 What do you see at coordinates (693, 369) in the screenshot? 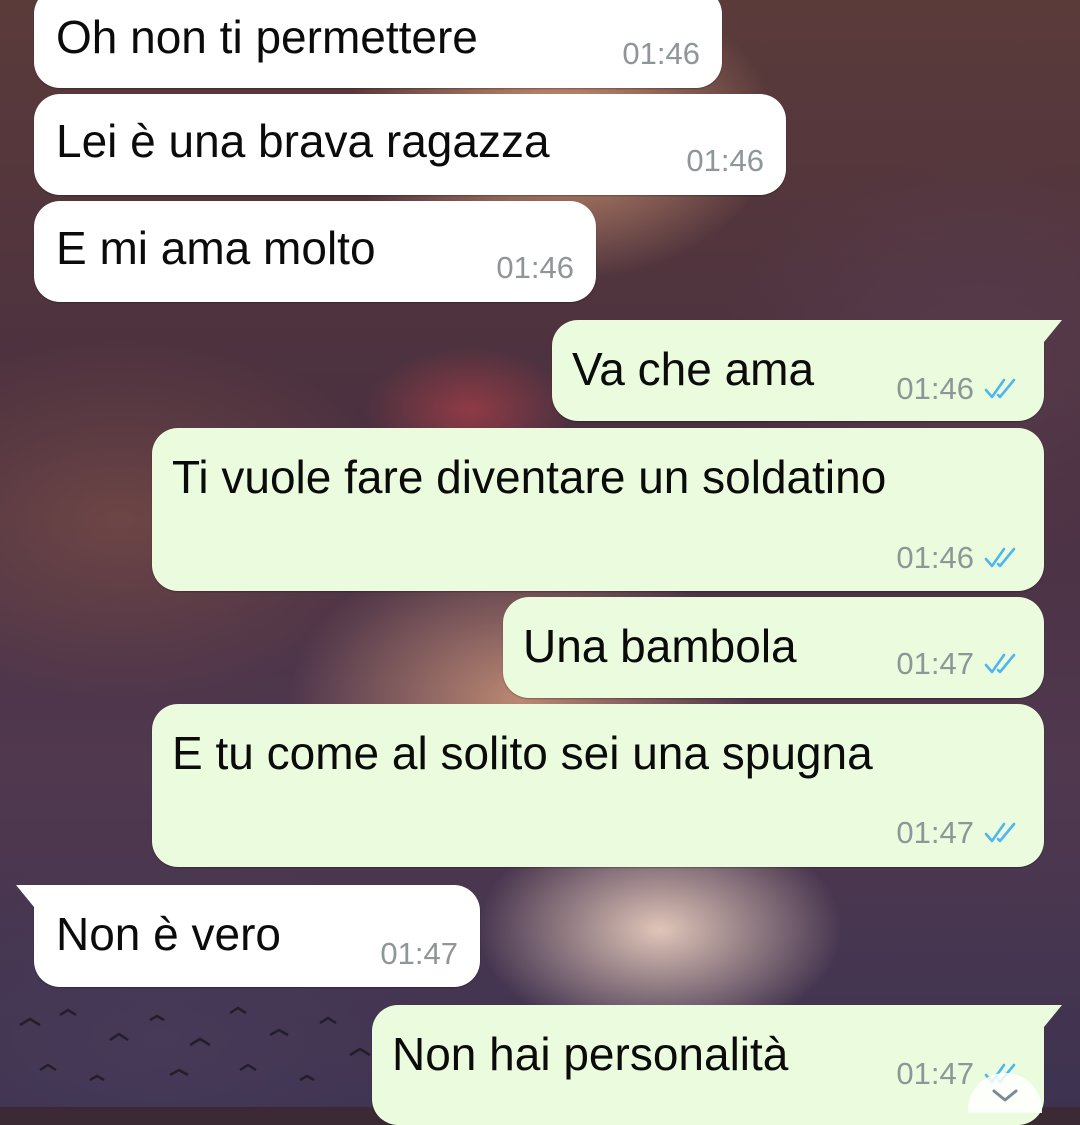
I see `message-text: Va che ama` at bounding box center [693, 369].